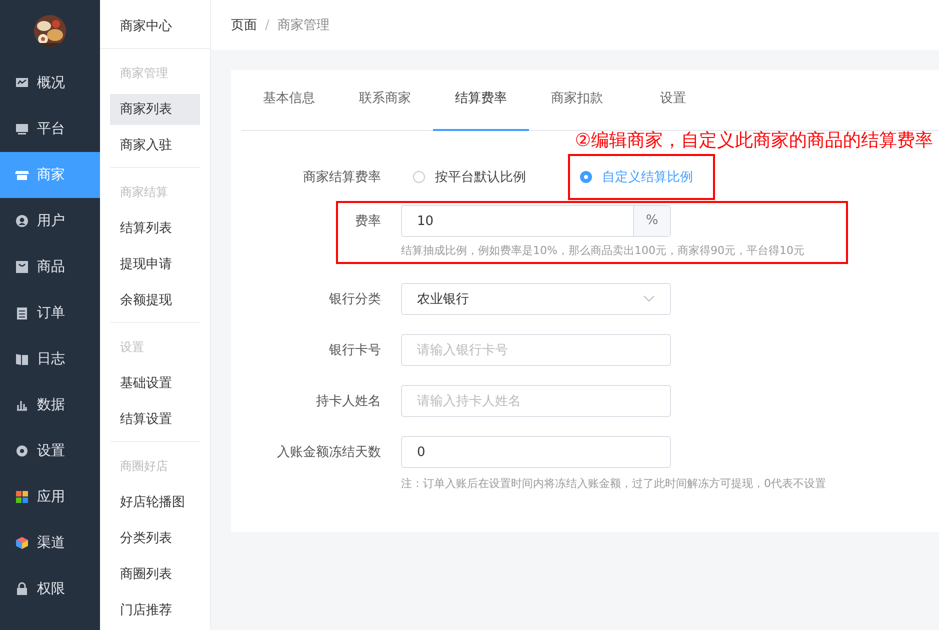 The image size is (939, 630). Describe the element at coordinates (50, 589) in the screenshot. I see `sidebar-item: 权限` at that location.